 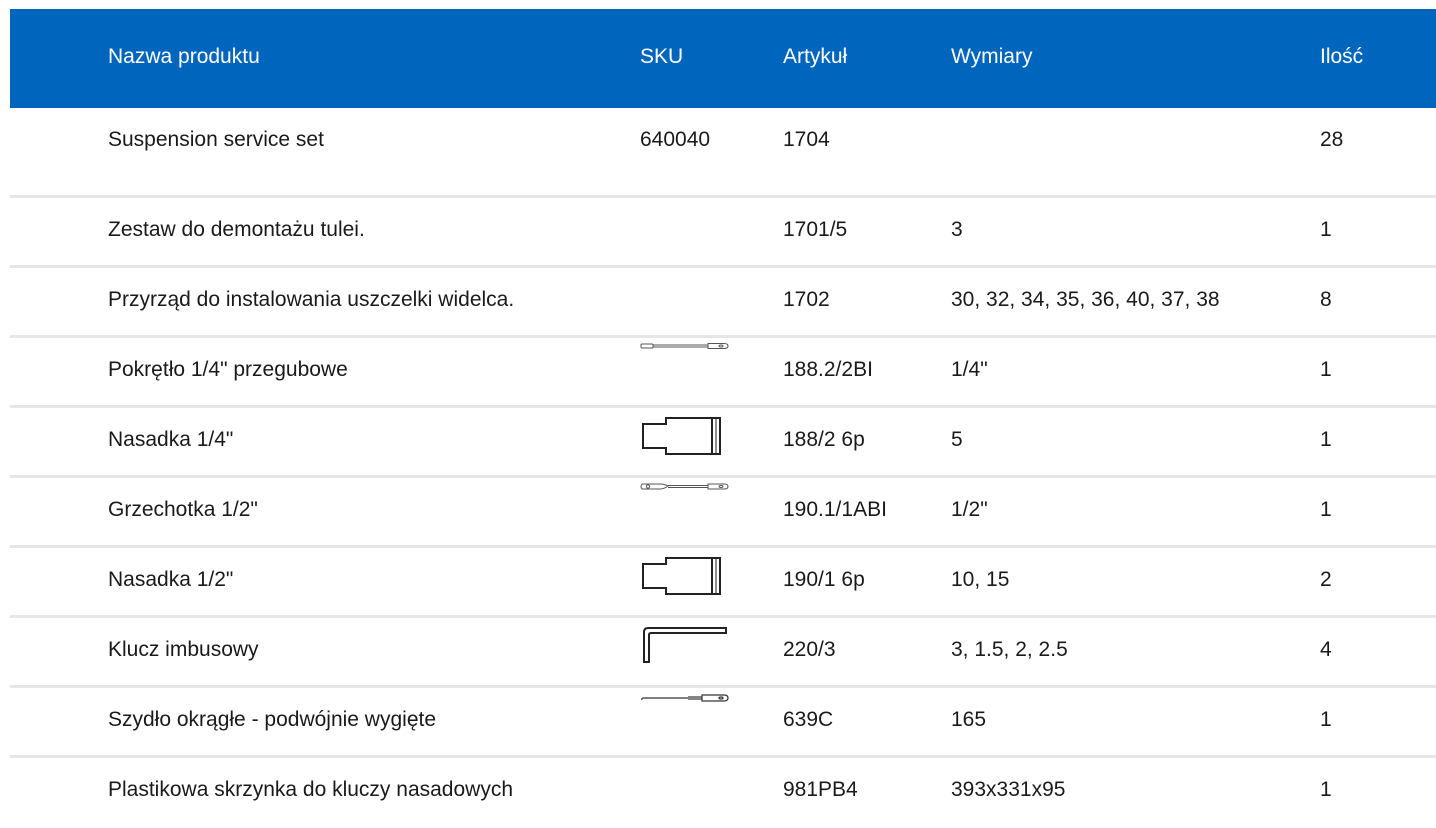 What do you see at coordinates (272, 719) in the screenshot?
I see `product-name: Szydło okrągłe - podwójnie wygięte` at bounding box center [272, 719].